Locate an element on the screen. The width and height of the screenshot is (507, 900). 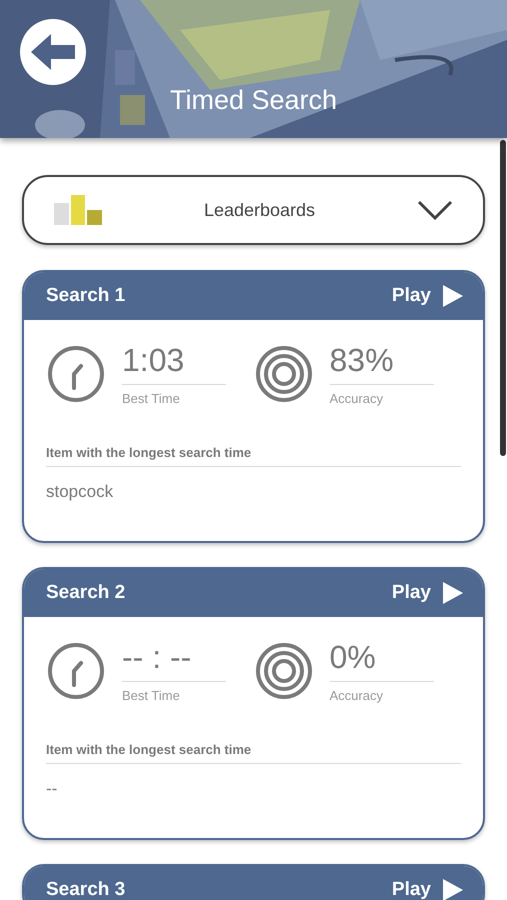
bar-chart-icon is located at coordinates (78, 210).